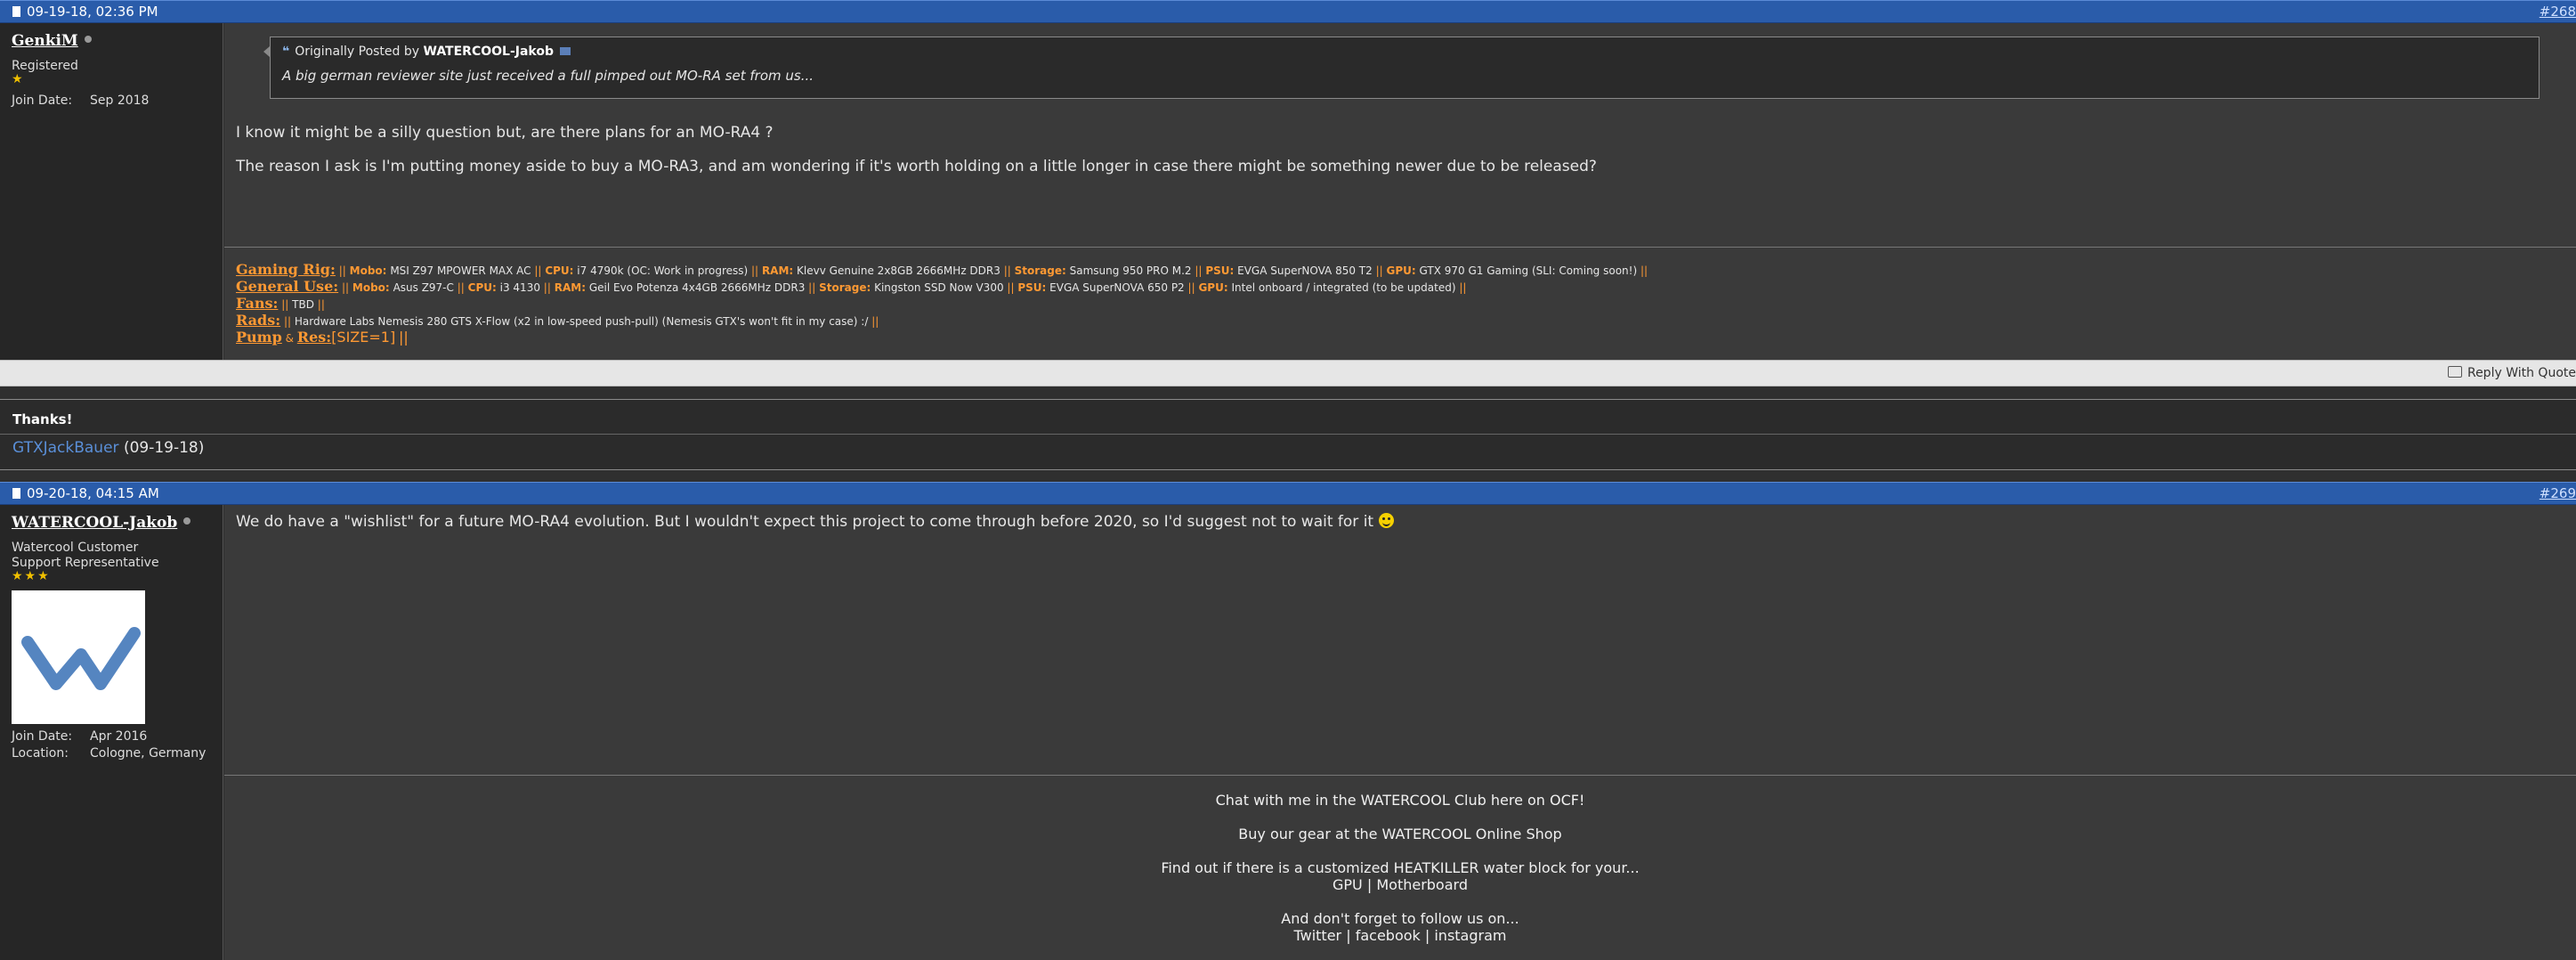 Image resolution: width=2576 pixels, height=960 pixels. Describe the element at coordinates (2558, 493) in the screenshot. I see `post-number-link: #269` at that location.